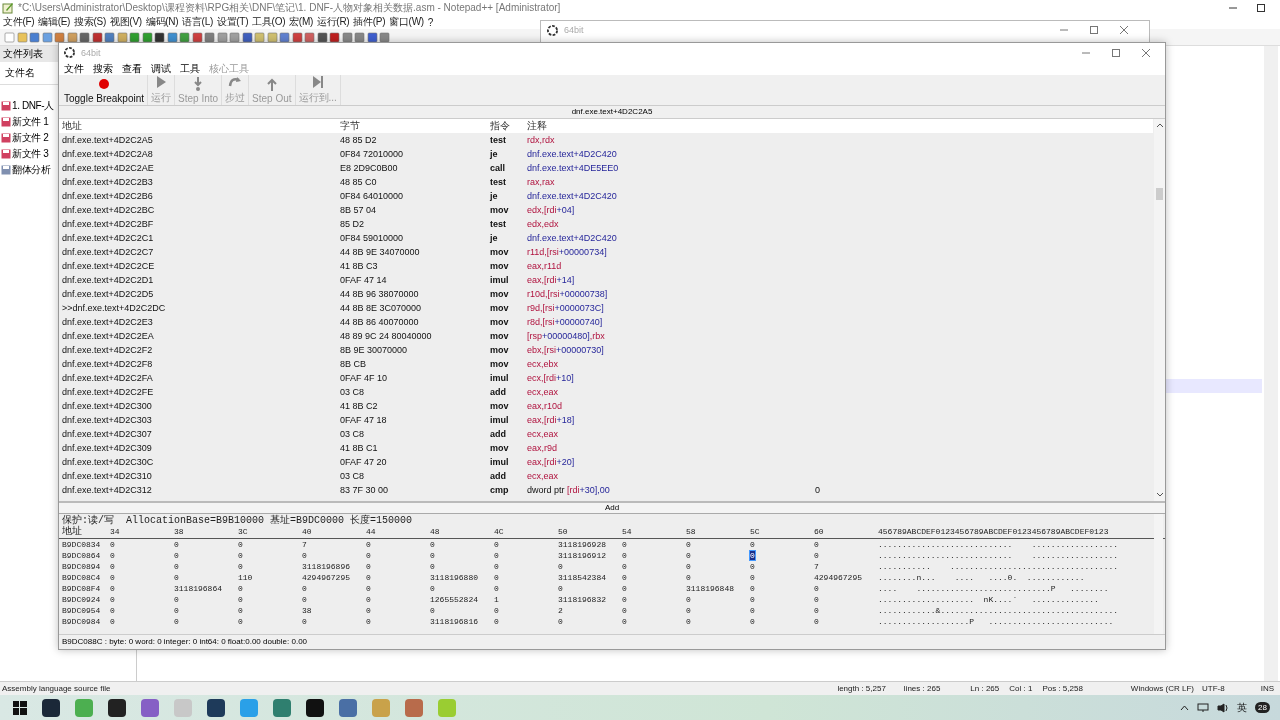 Image resolution: width=1280 pixels, height=720 pixels. I want to click on scroll-up-icon, so click(1159, 125).